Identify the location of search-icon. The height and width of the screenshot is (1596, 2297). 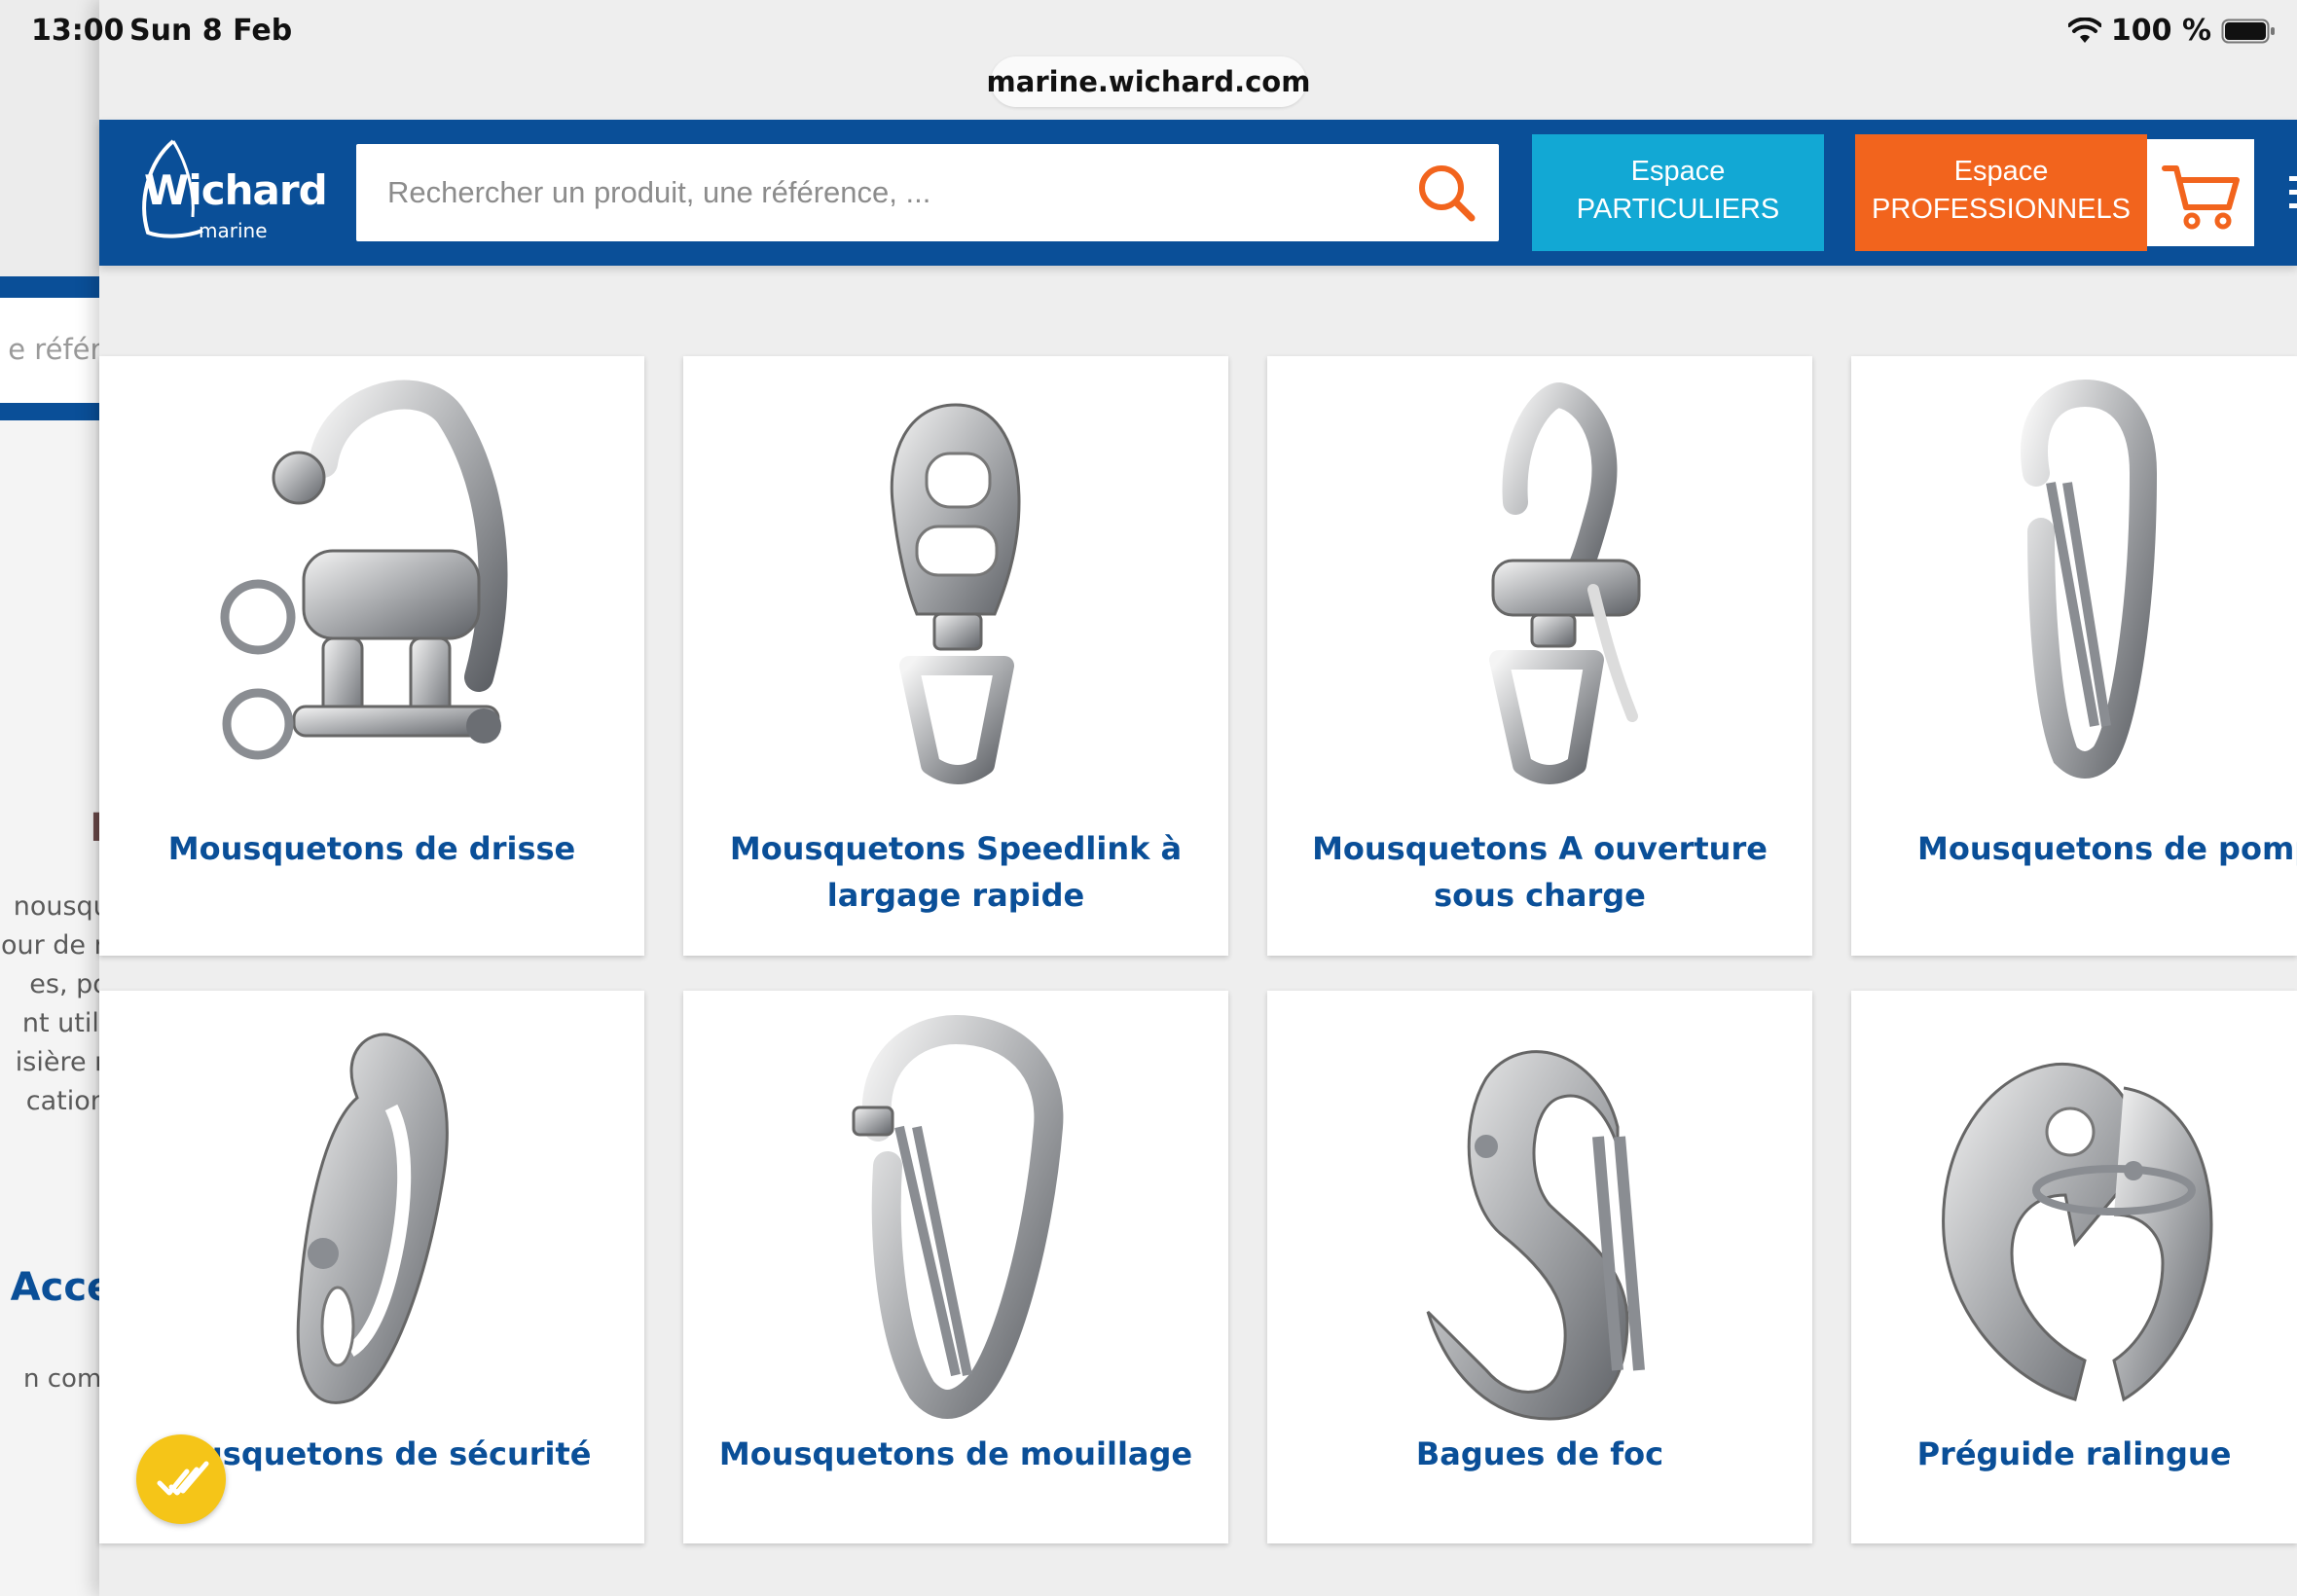
(1447, 194).